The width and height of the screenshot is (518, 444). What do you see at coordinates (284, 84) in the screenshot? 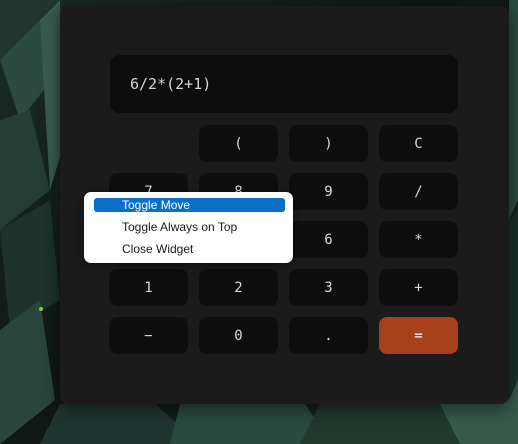
I see `calculator-display: 6/2*(2+1)` at bounding box center [284, 84].